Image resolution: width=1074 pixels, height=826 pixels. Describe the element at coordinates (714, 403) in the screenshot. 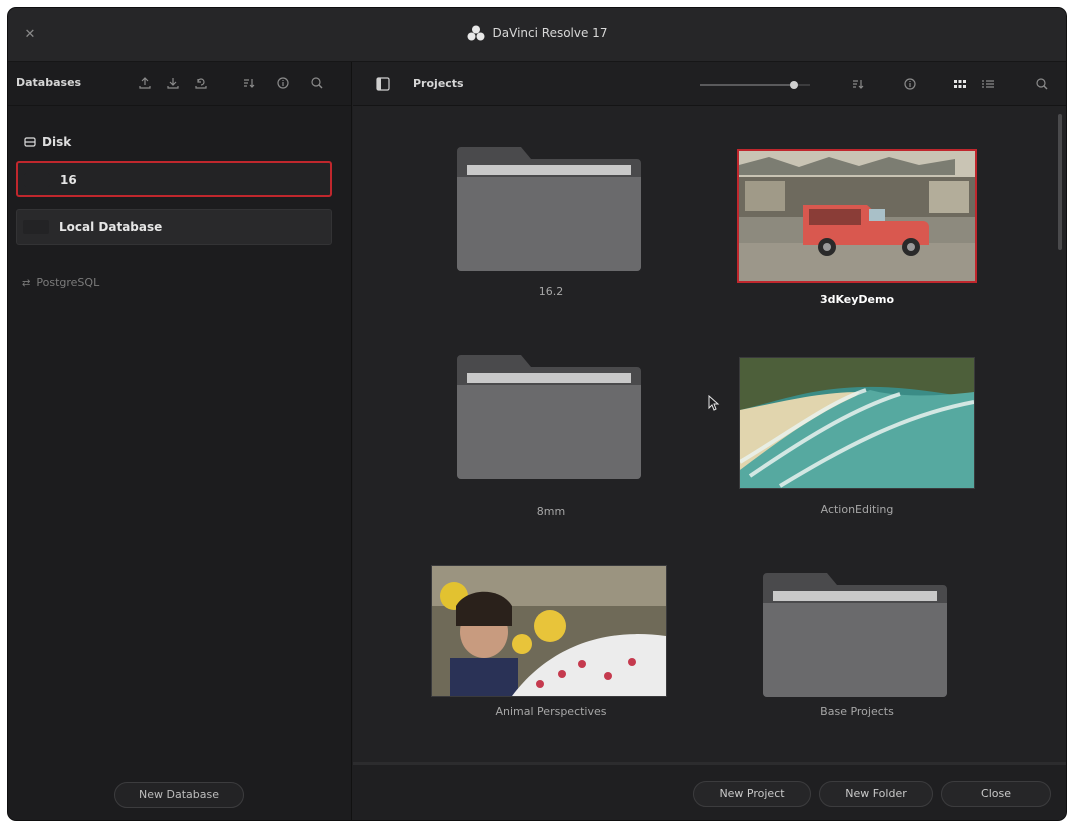

I see `mouse-cursor-icon` at that location.